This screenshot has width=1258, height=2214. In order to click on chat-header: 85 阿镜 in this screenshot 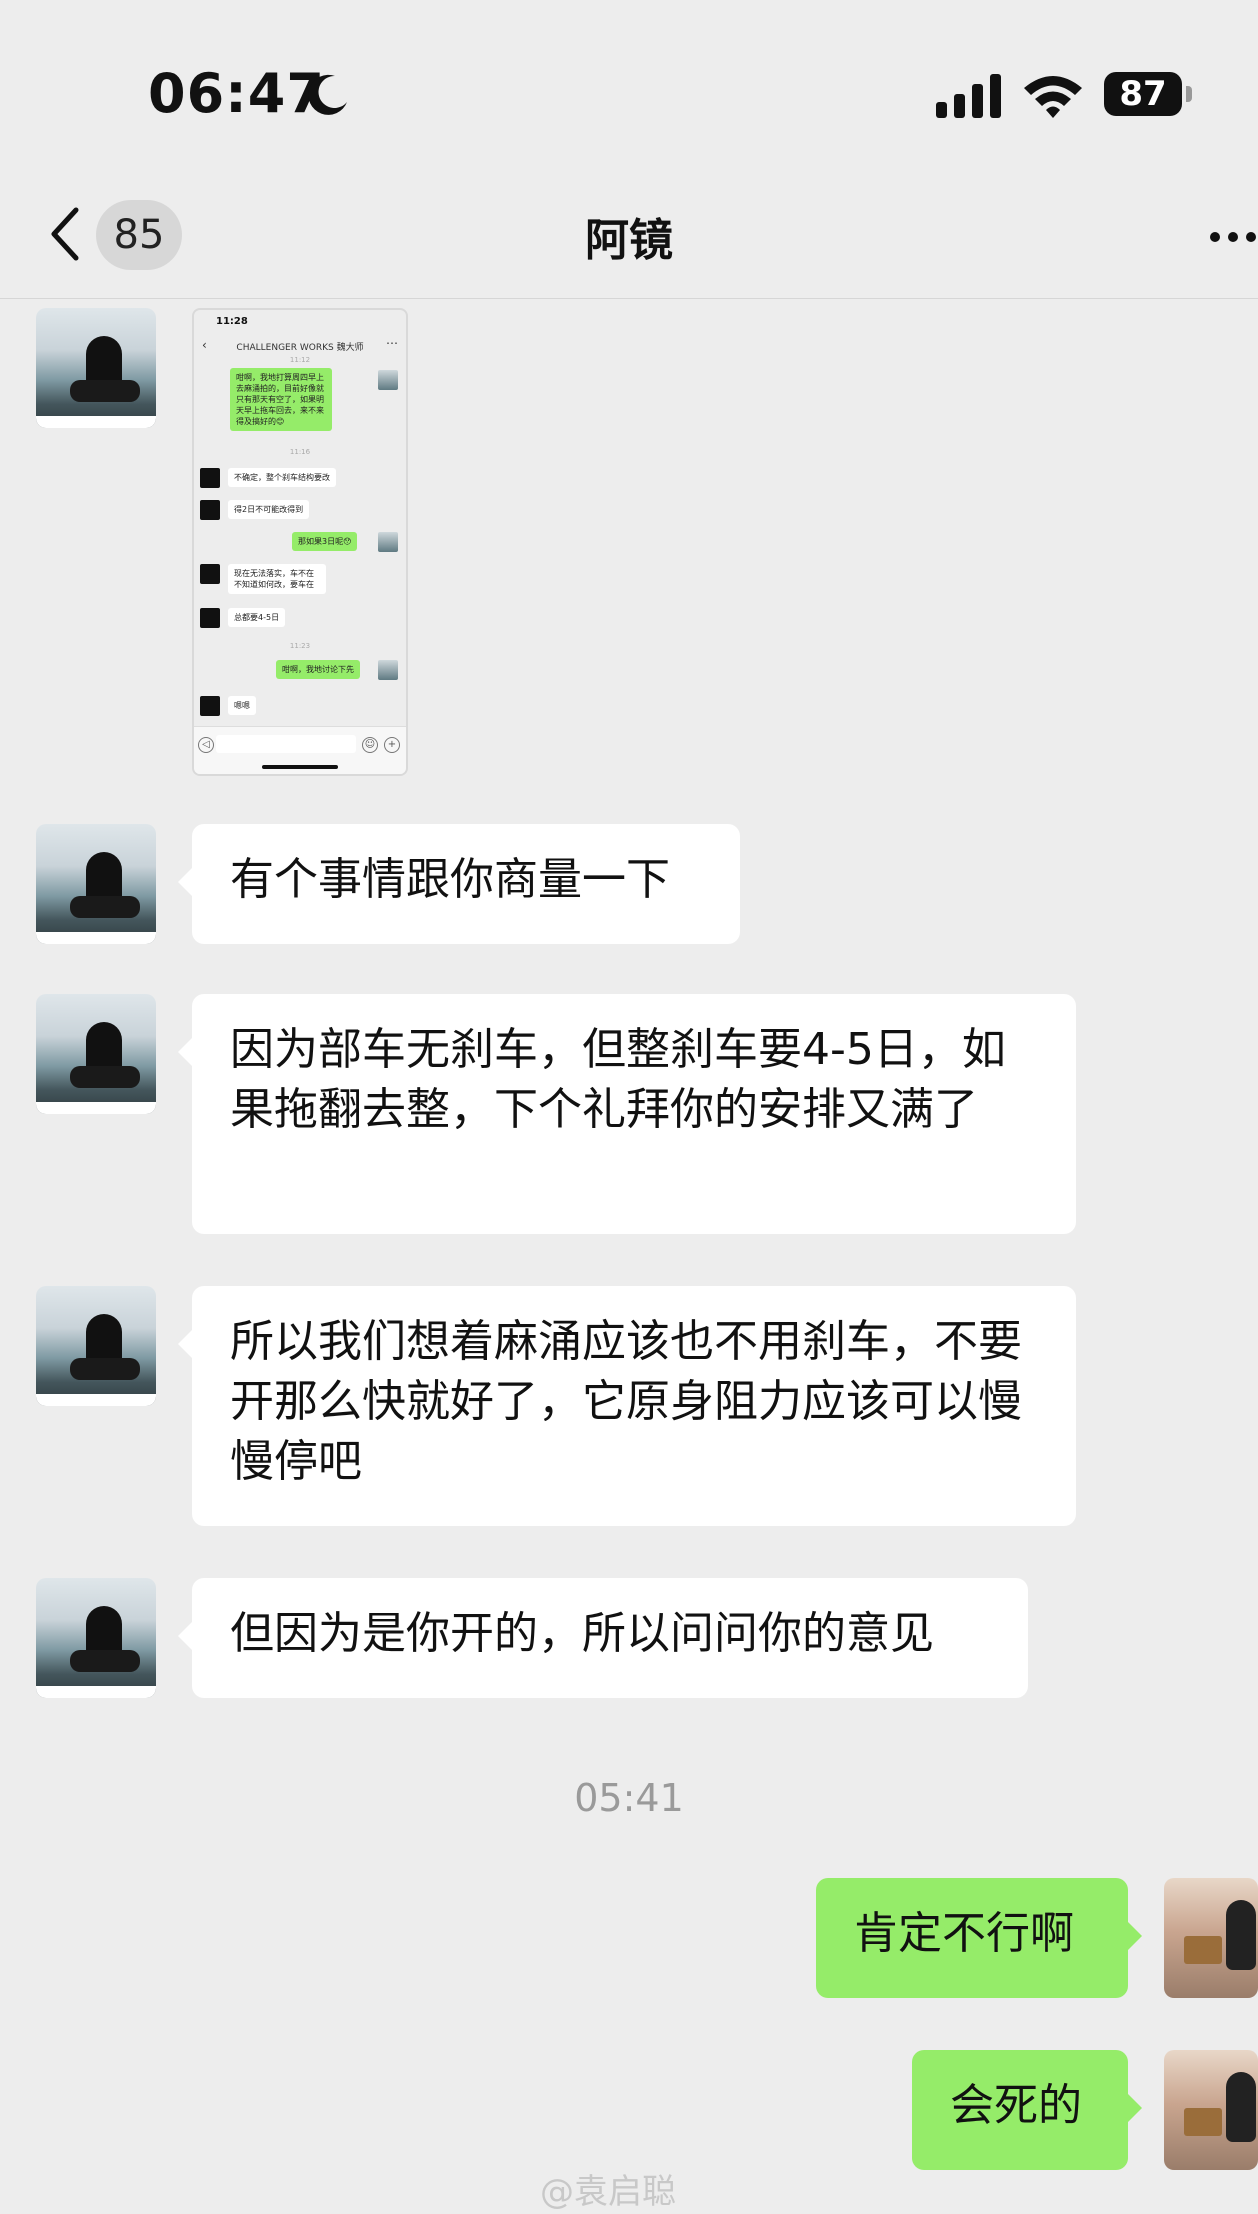, I will do `click(629, 239)`.